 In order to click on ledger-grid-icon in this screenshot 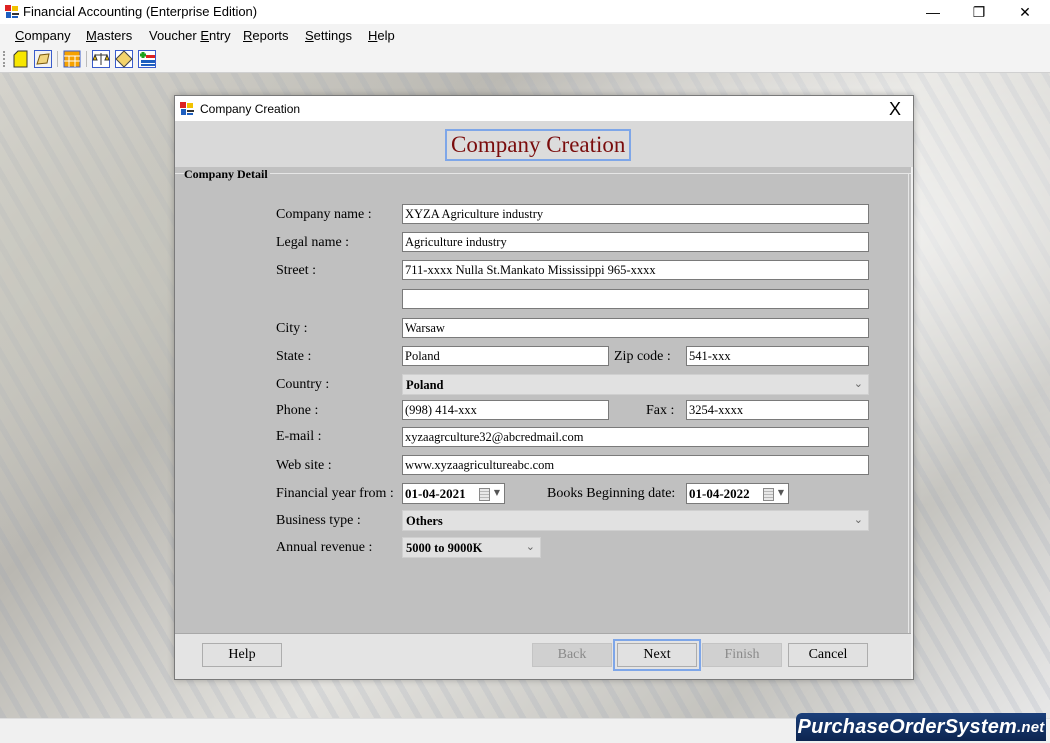, I will do `click(72, 59)`.